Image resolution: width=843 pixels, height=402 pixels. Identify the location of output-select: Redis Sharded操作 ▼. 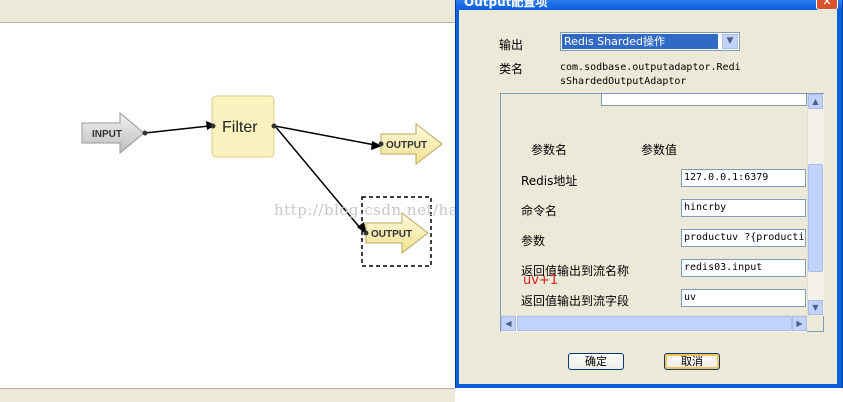
(650, 41).